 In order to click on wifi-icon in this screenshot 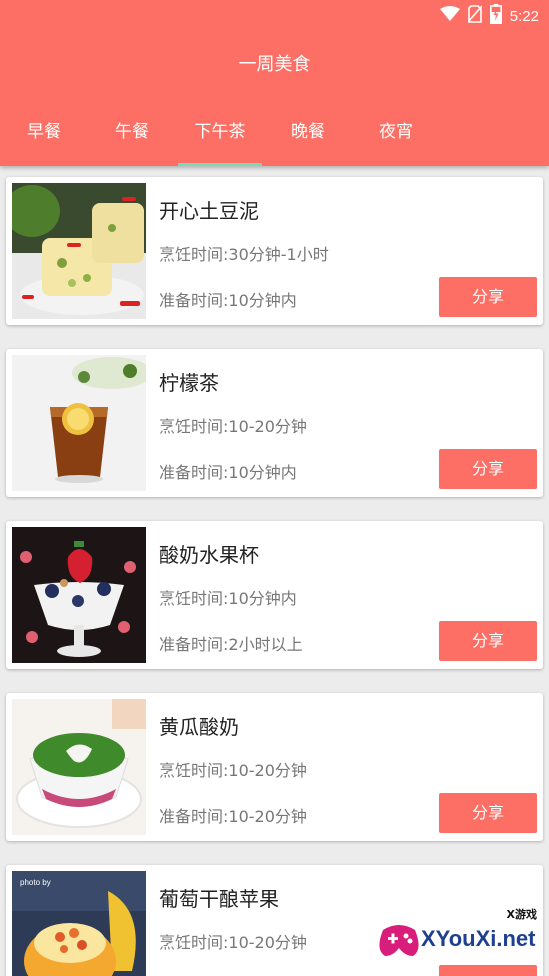, I will do `click(449, 16)`.